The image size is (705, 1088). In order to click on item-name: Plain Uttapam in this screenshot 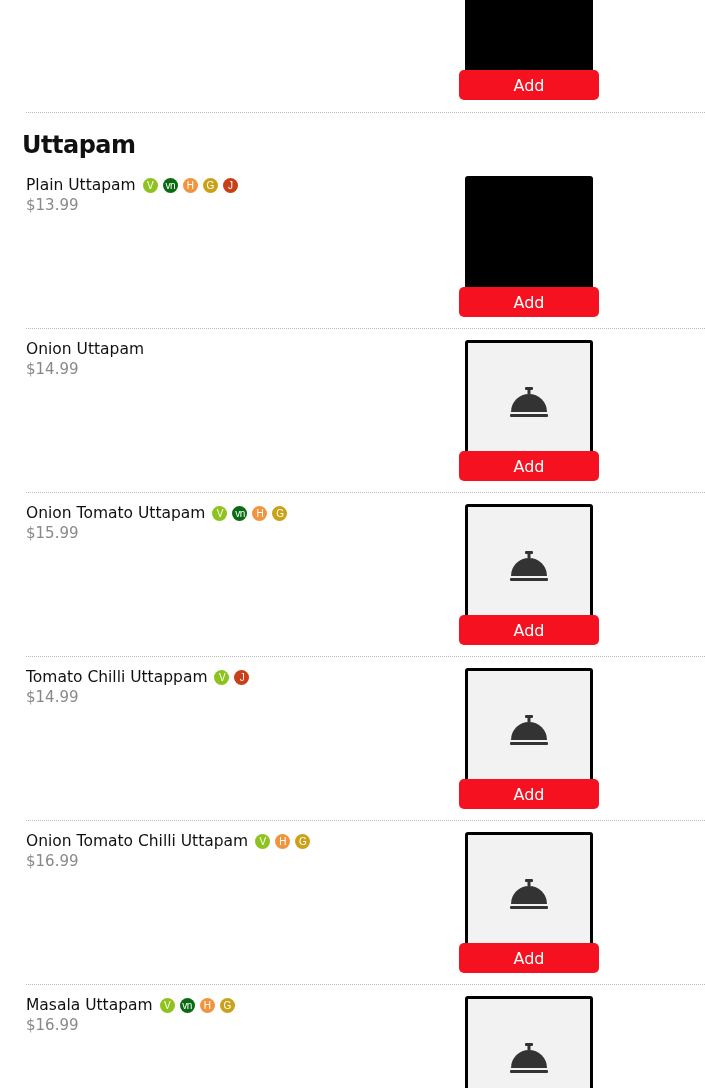, I will do `click(81, 185)`.